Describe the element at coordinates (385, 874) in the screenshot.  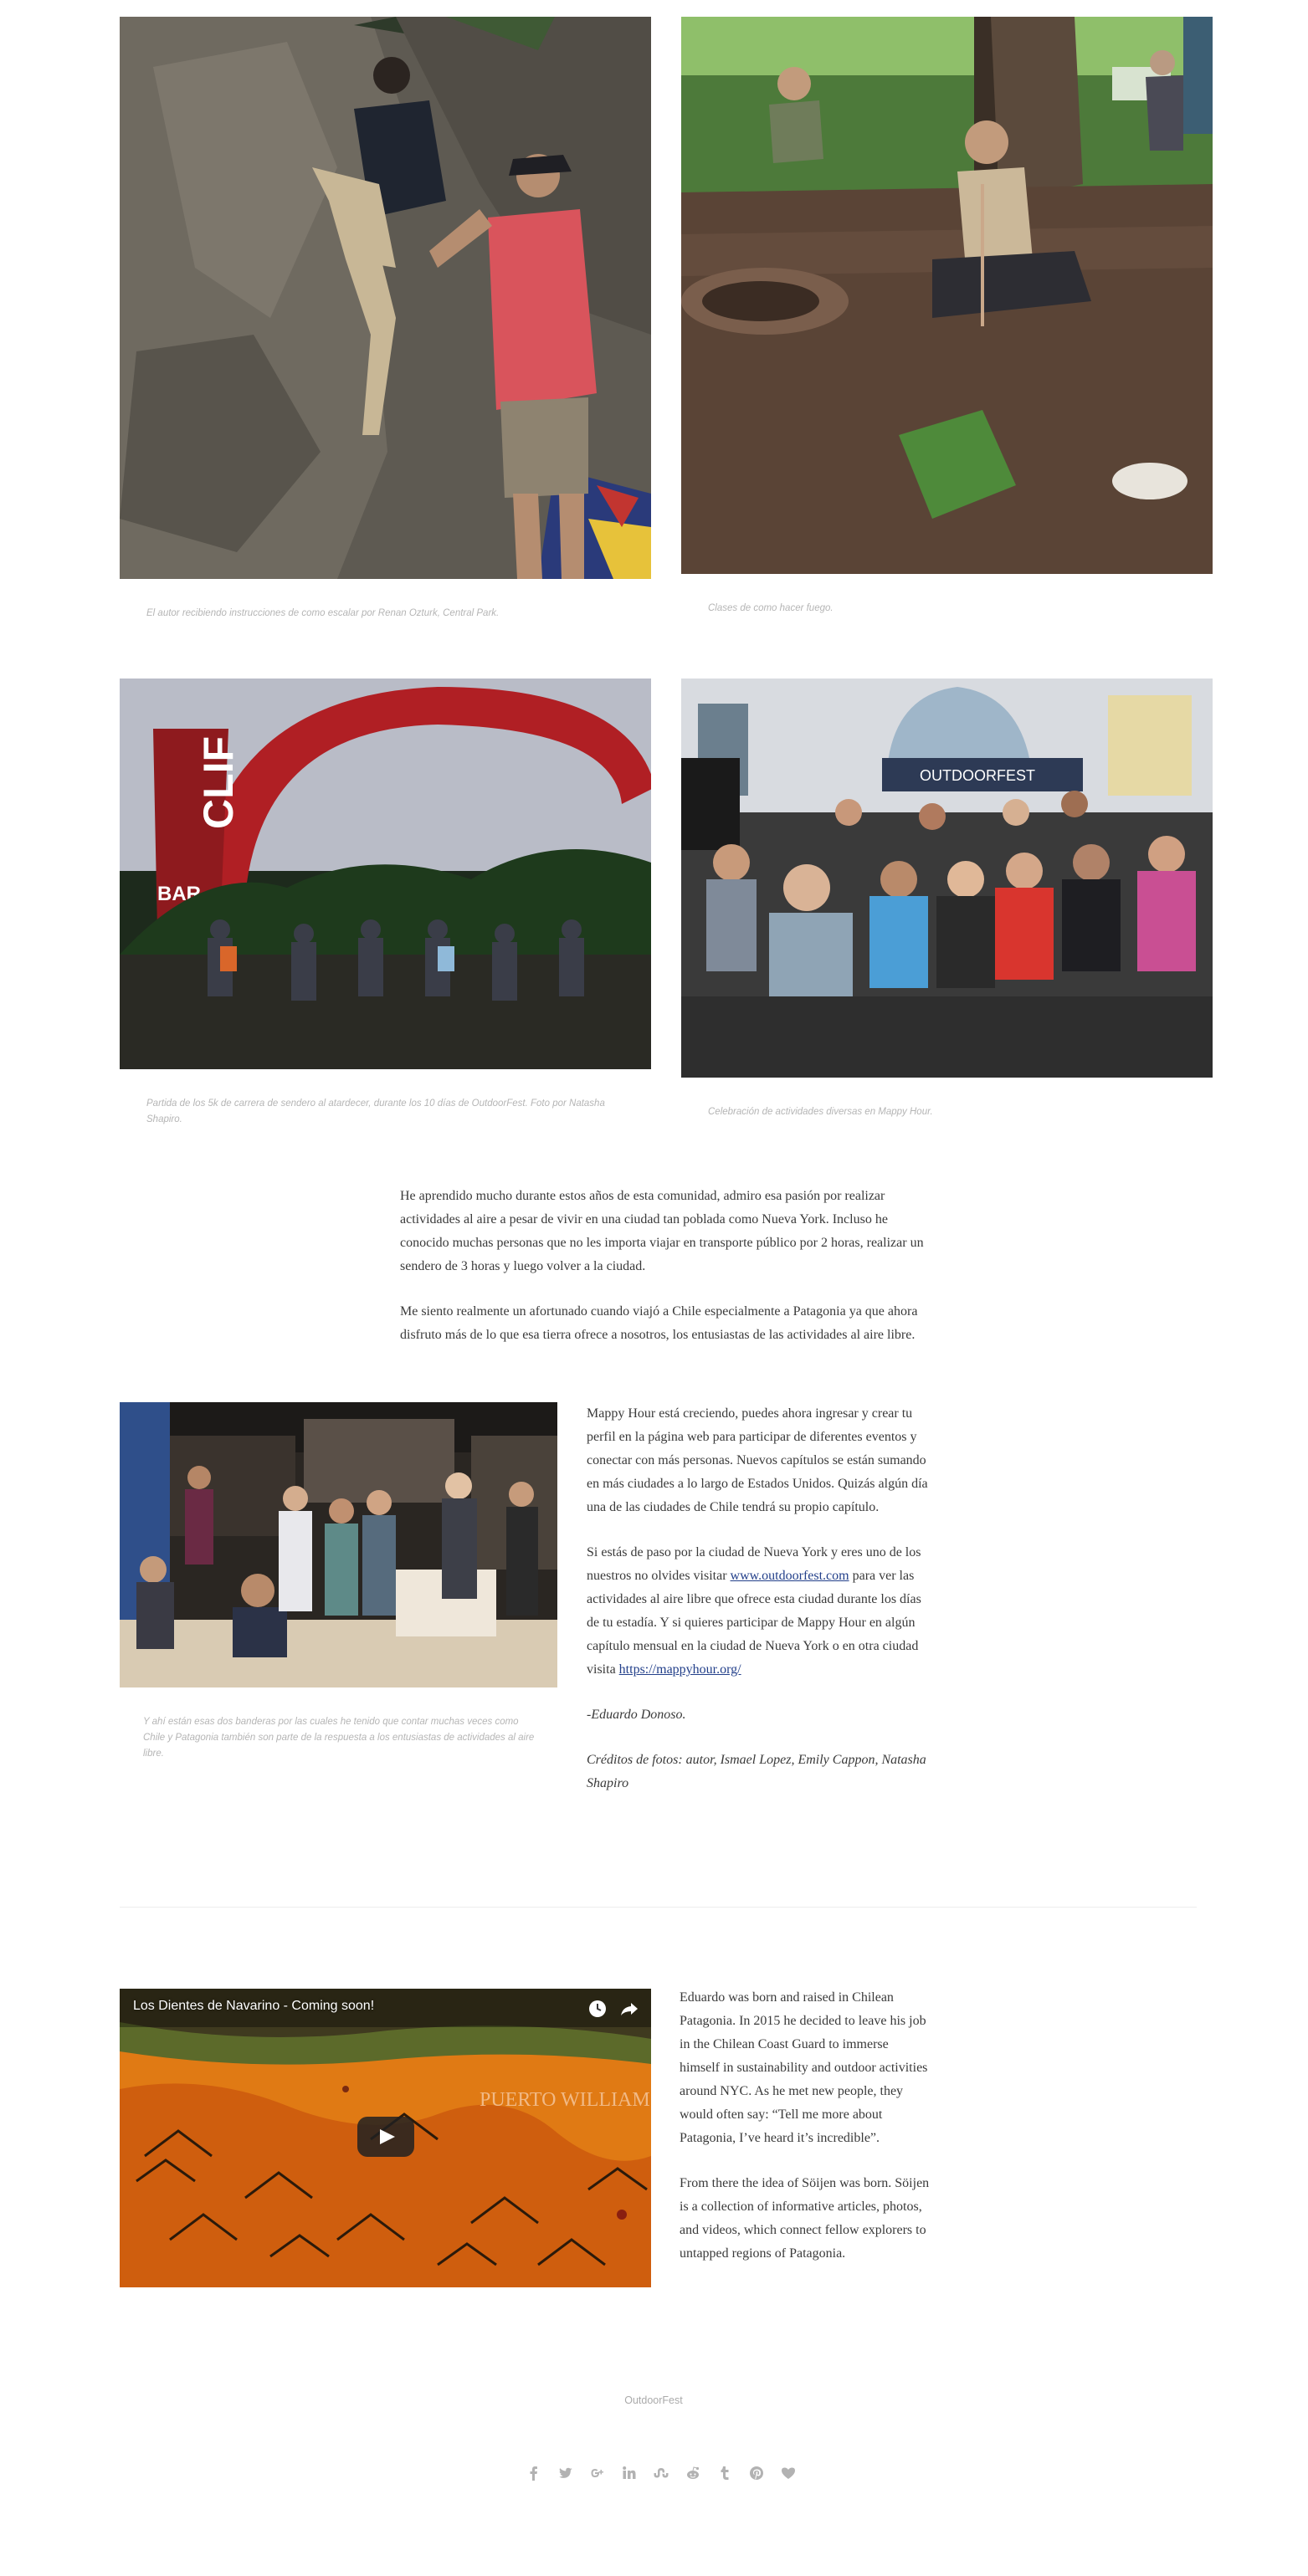
I see `photo-trail-race: CLIF BAR` at that location.